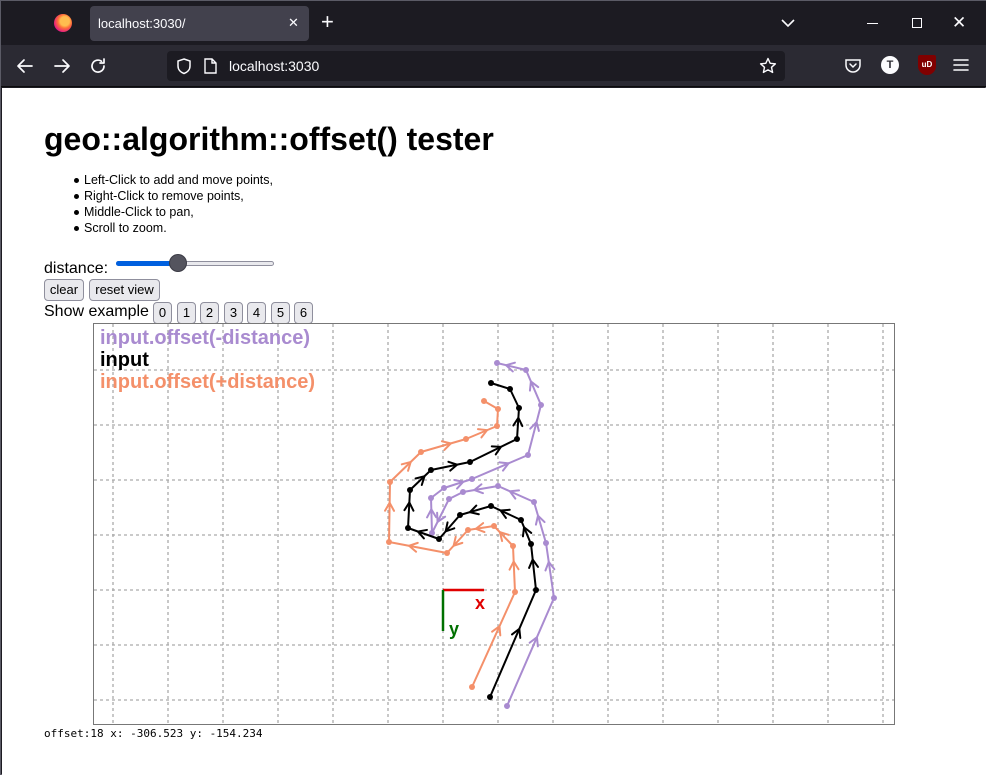 The height and width of the screenshot is (775, 986). Describe the element at coordinates (959, 23) in the screenshot. I see `window-close-icon: ✕` at that location.